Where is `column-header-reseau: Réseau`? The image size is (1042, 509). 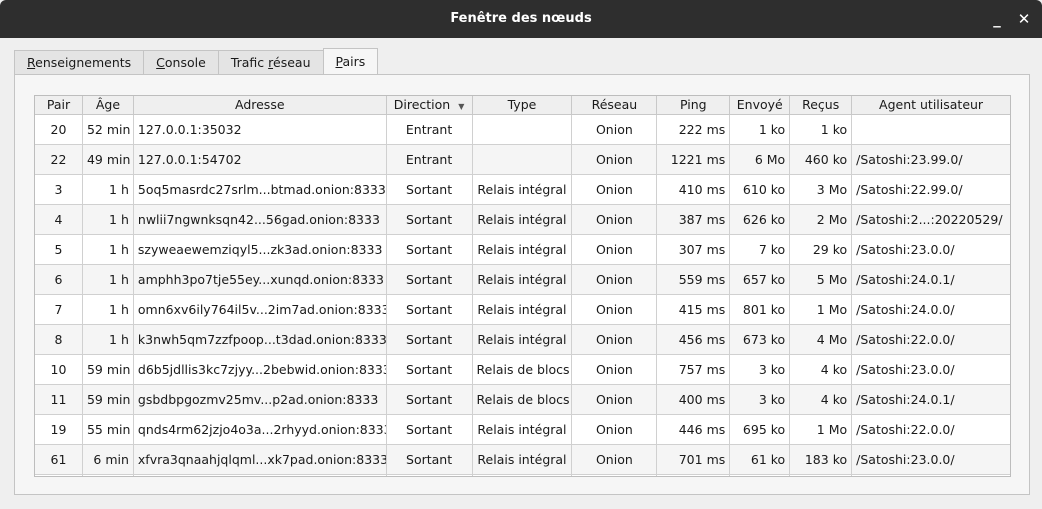 column-header-reseau: Réseau is located at coordinates (615, 105).